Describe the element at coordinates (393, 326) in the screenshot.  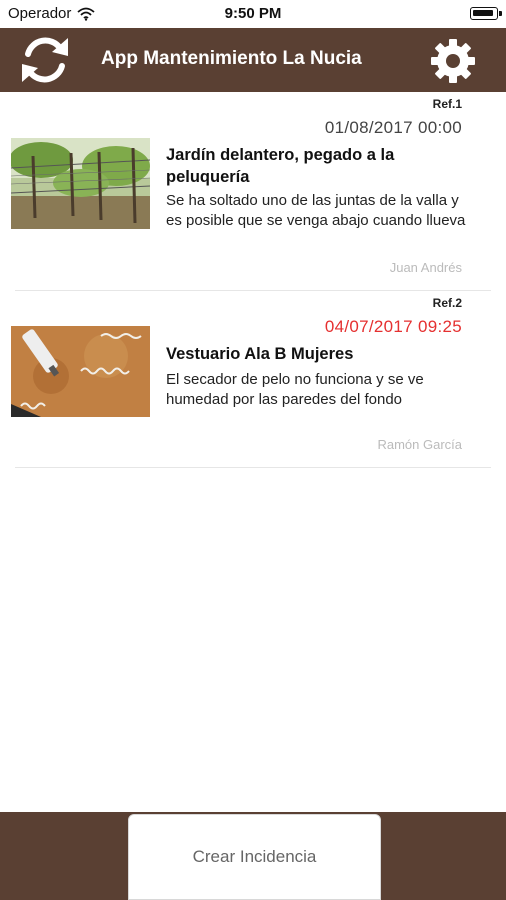
I see `incident-date: 04/07/2017 09:25` at that location.